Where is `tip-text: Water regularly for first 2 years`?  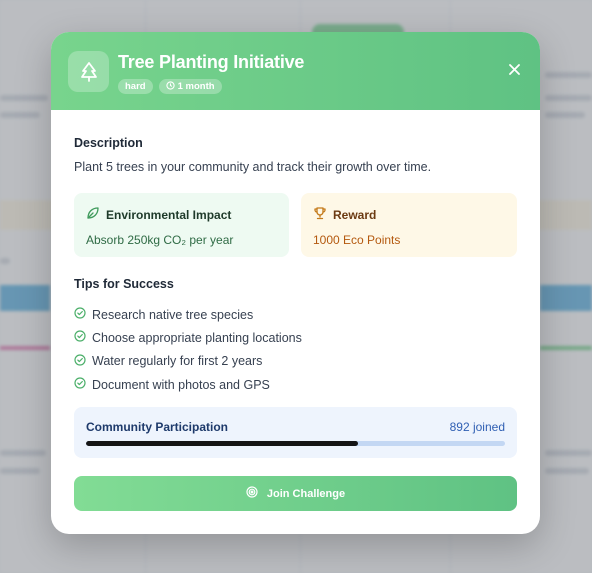
tip-text: Water regularly for first 2 years is located at coordinates (177, 361).